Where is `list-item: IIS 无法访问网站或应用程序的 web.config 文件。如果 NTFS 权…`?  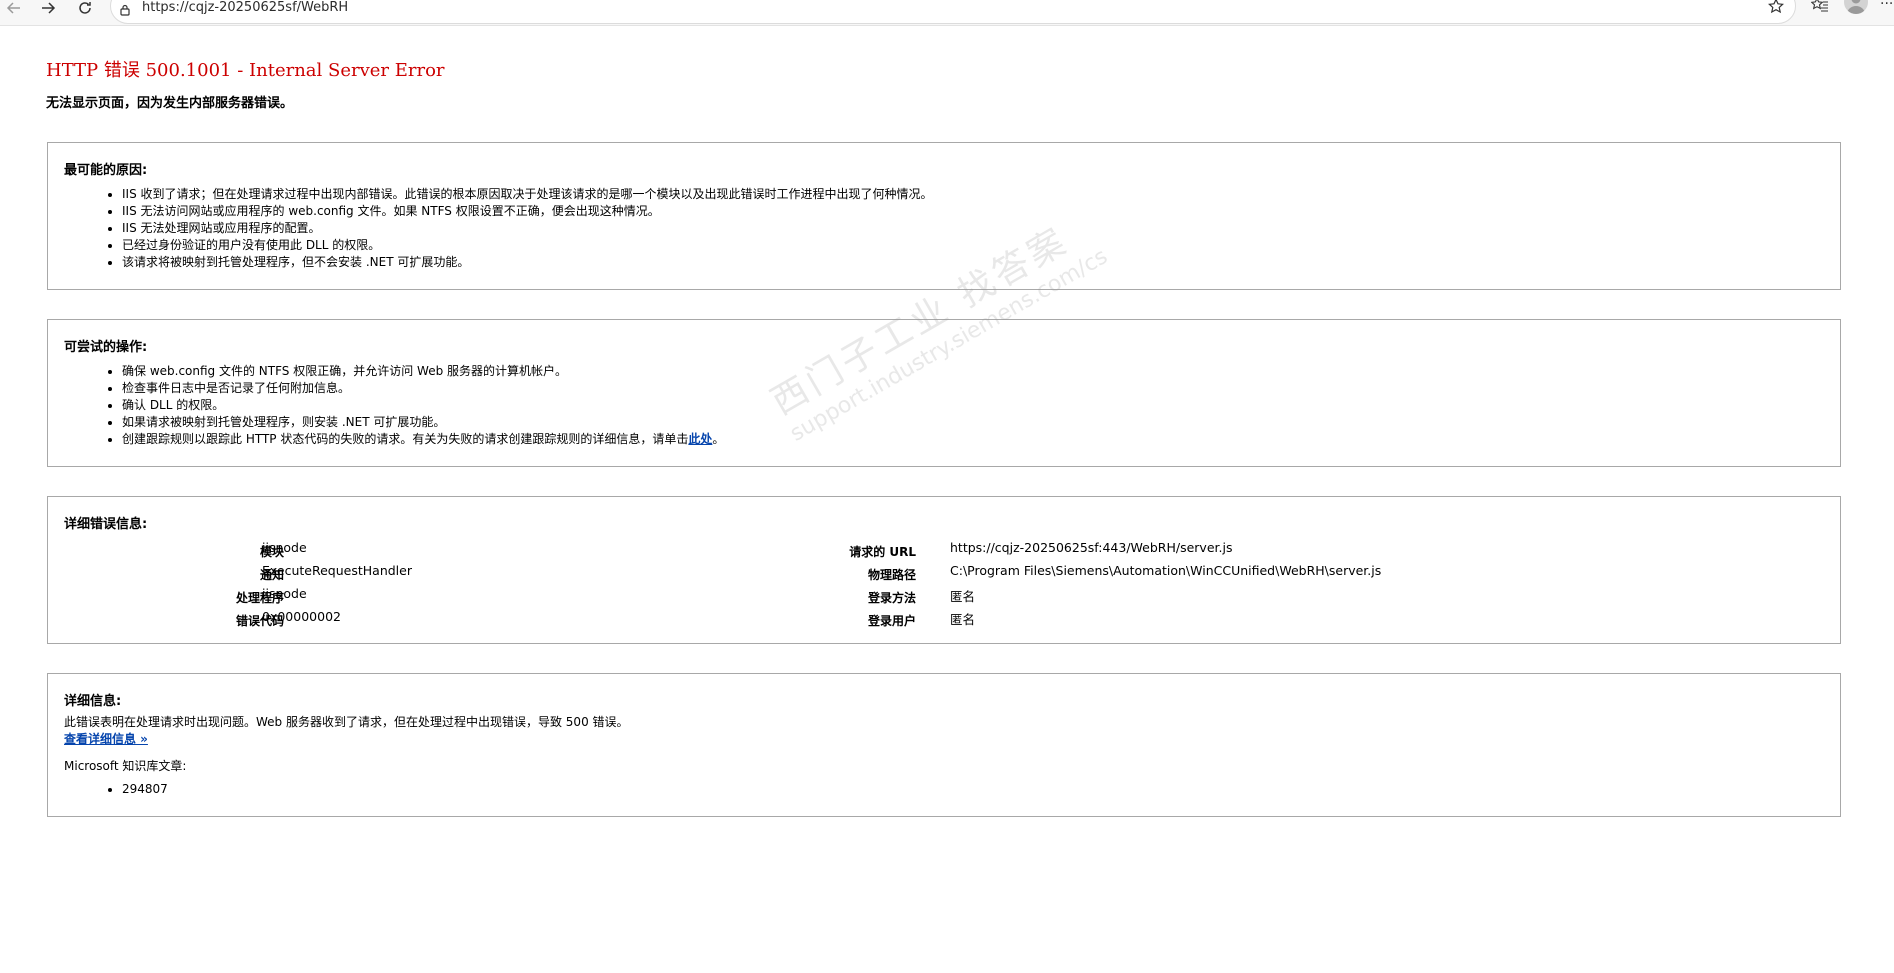 list-item: IIS 无法访问网站或应用程序的 web.config 文件。如果 NTFS 权… is located at coordinates (527, 211).